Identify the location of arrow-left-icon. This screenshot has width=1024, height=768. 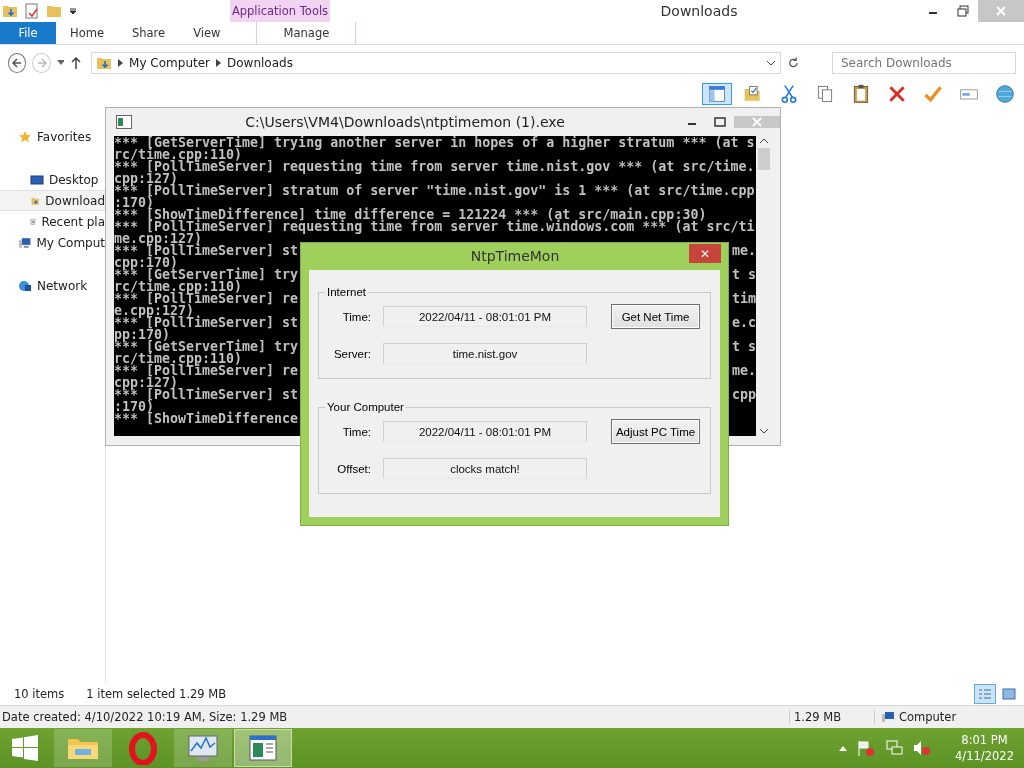
(17, 63).